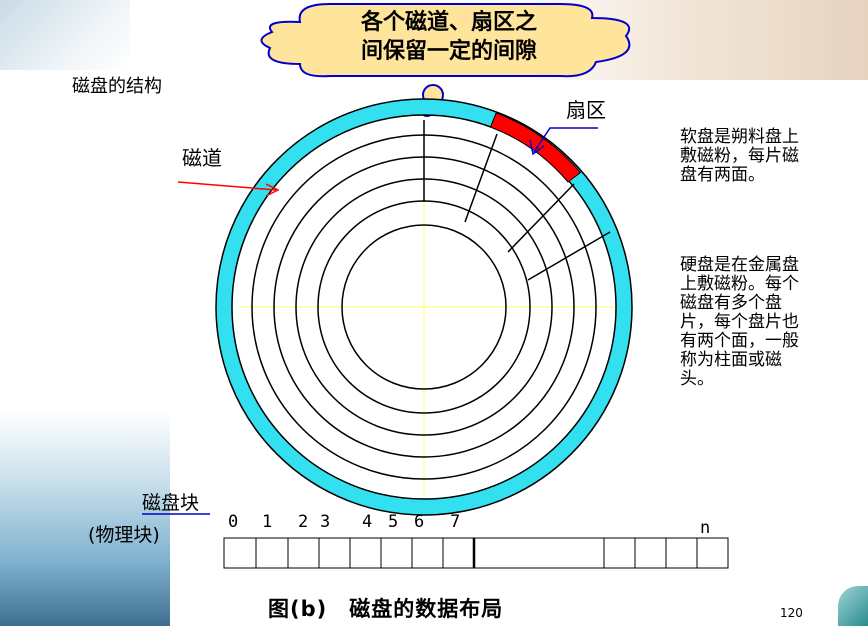  I want to click on structure-heading: 磁盘的结构, so click(117, 86).